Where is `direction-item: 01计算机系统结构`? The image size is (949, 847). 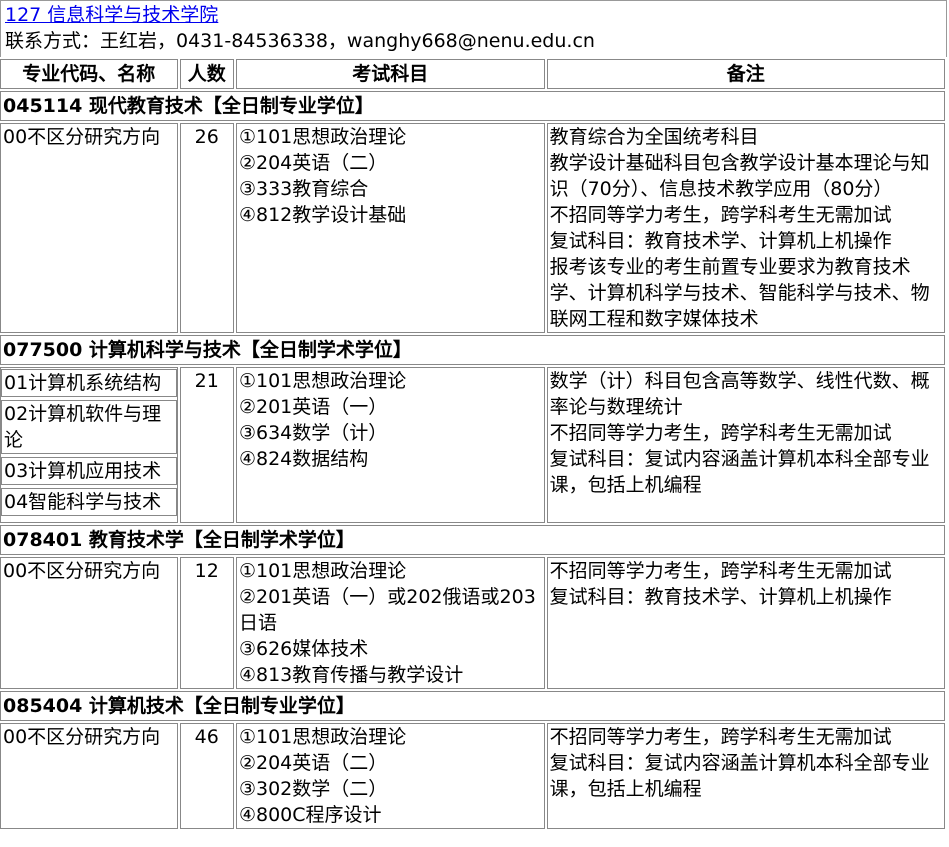
direction-item: 01计算机系统结构 is located at coordinates (89, 383).